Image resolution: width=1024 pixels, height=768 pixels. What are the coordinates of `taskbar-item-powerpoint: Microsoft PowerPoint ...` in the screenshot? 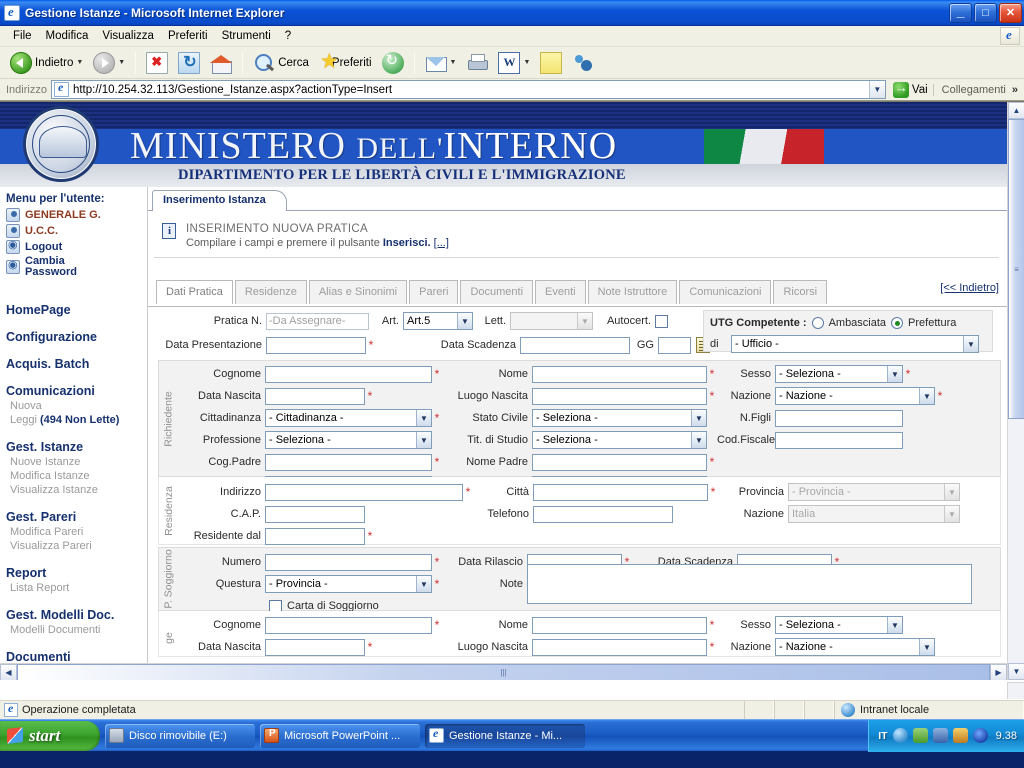 It's located at (340, 735).